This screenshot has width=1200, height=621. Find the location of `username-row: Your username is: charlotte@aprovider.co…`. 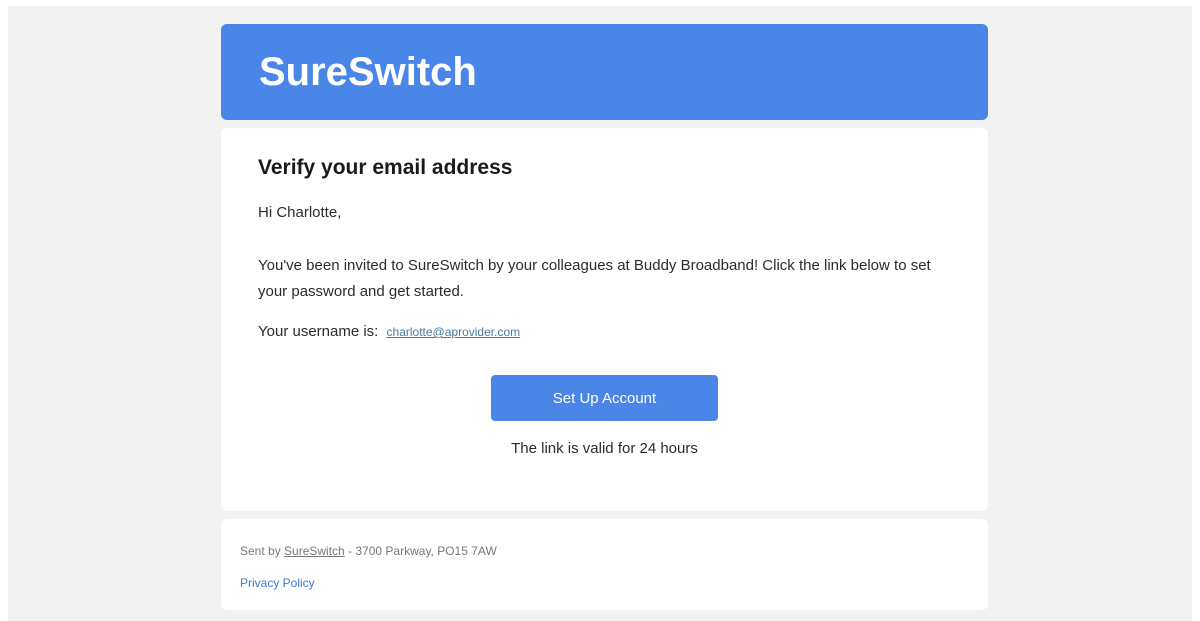

username-row: Your username is: charlotte@aprovider.co… is located at coordinates (389, 332).